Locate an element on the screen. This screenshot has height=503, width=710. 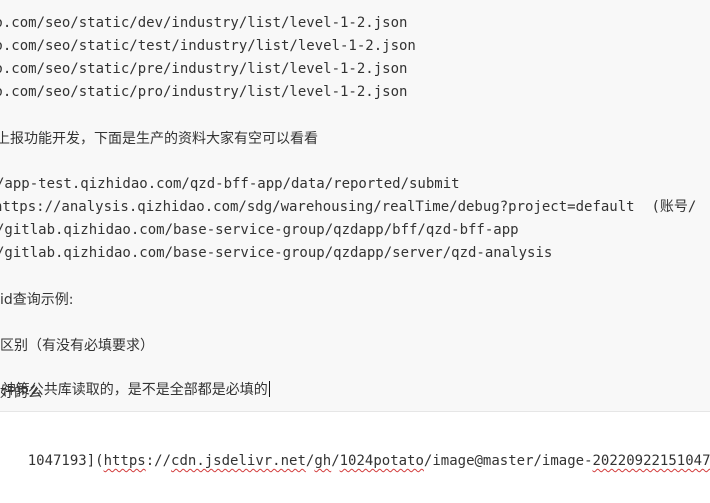
text-cursor is located at coordinates (269, 389).